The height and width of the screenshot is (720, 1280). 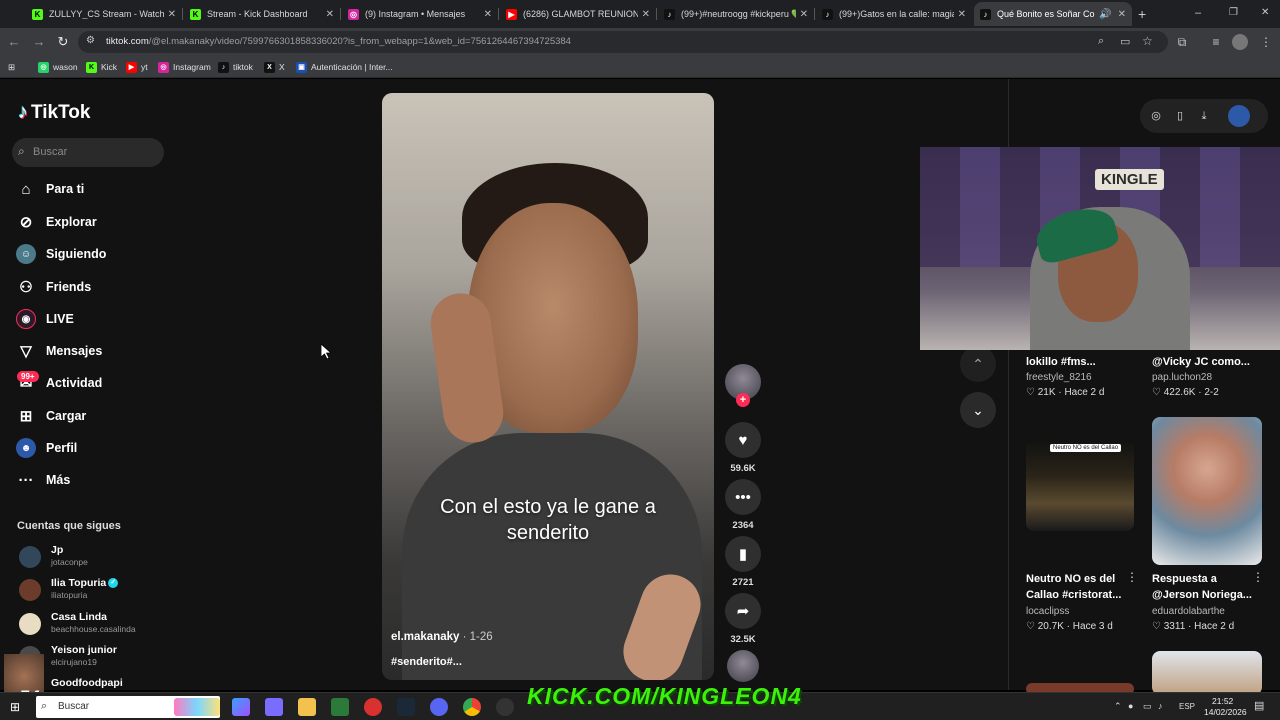 What do you see at coordinates (1240, 42) in the screenshot?
I see `profile-avatar` at bounding box center [1240, 42].